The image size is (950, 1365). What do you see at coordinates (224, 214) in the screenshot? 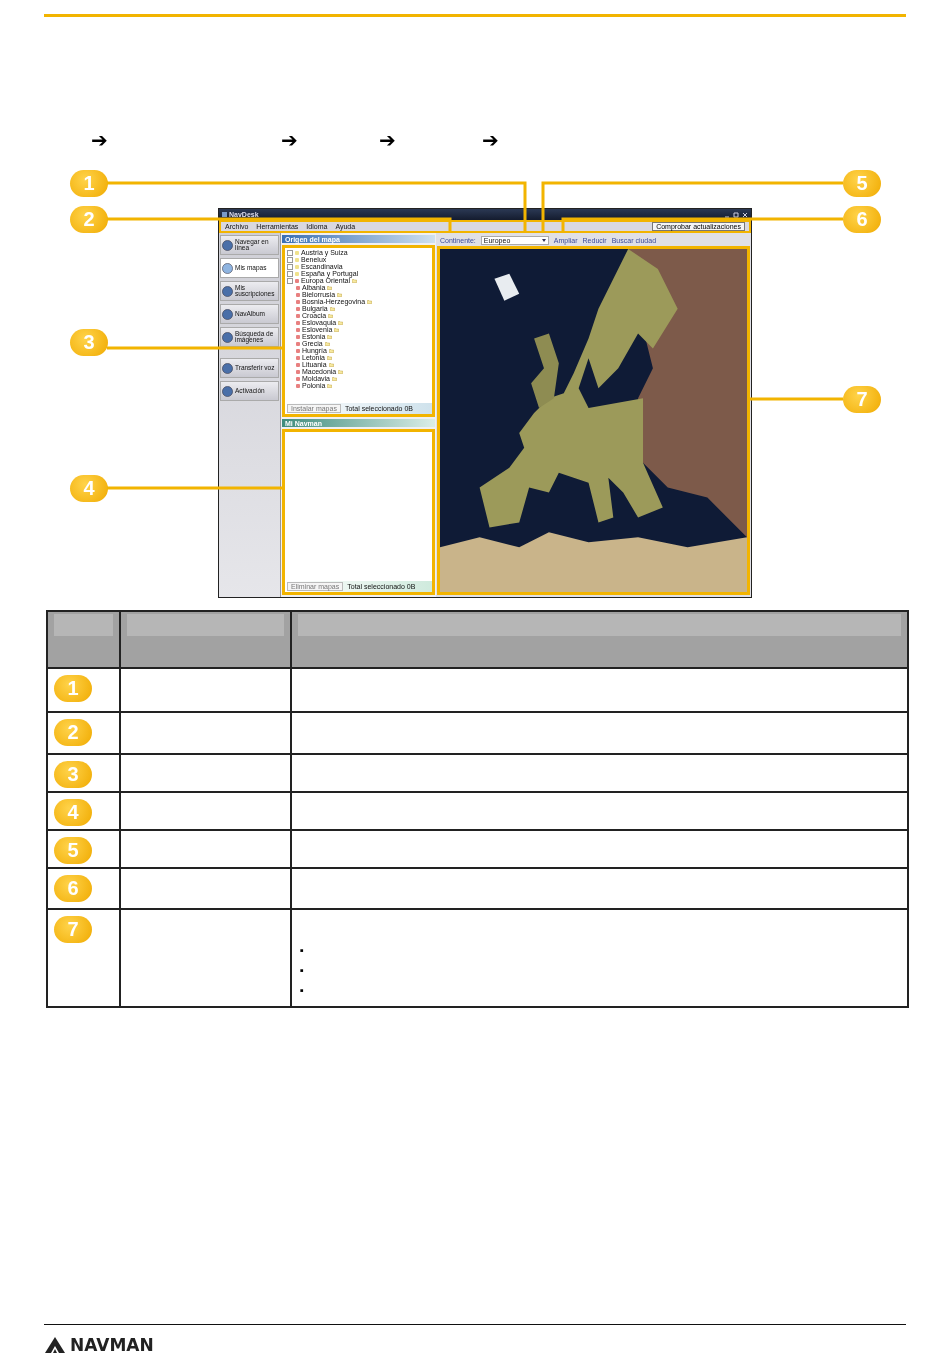
I see `app-icon` at bounding box center [224, 214].